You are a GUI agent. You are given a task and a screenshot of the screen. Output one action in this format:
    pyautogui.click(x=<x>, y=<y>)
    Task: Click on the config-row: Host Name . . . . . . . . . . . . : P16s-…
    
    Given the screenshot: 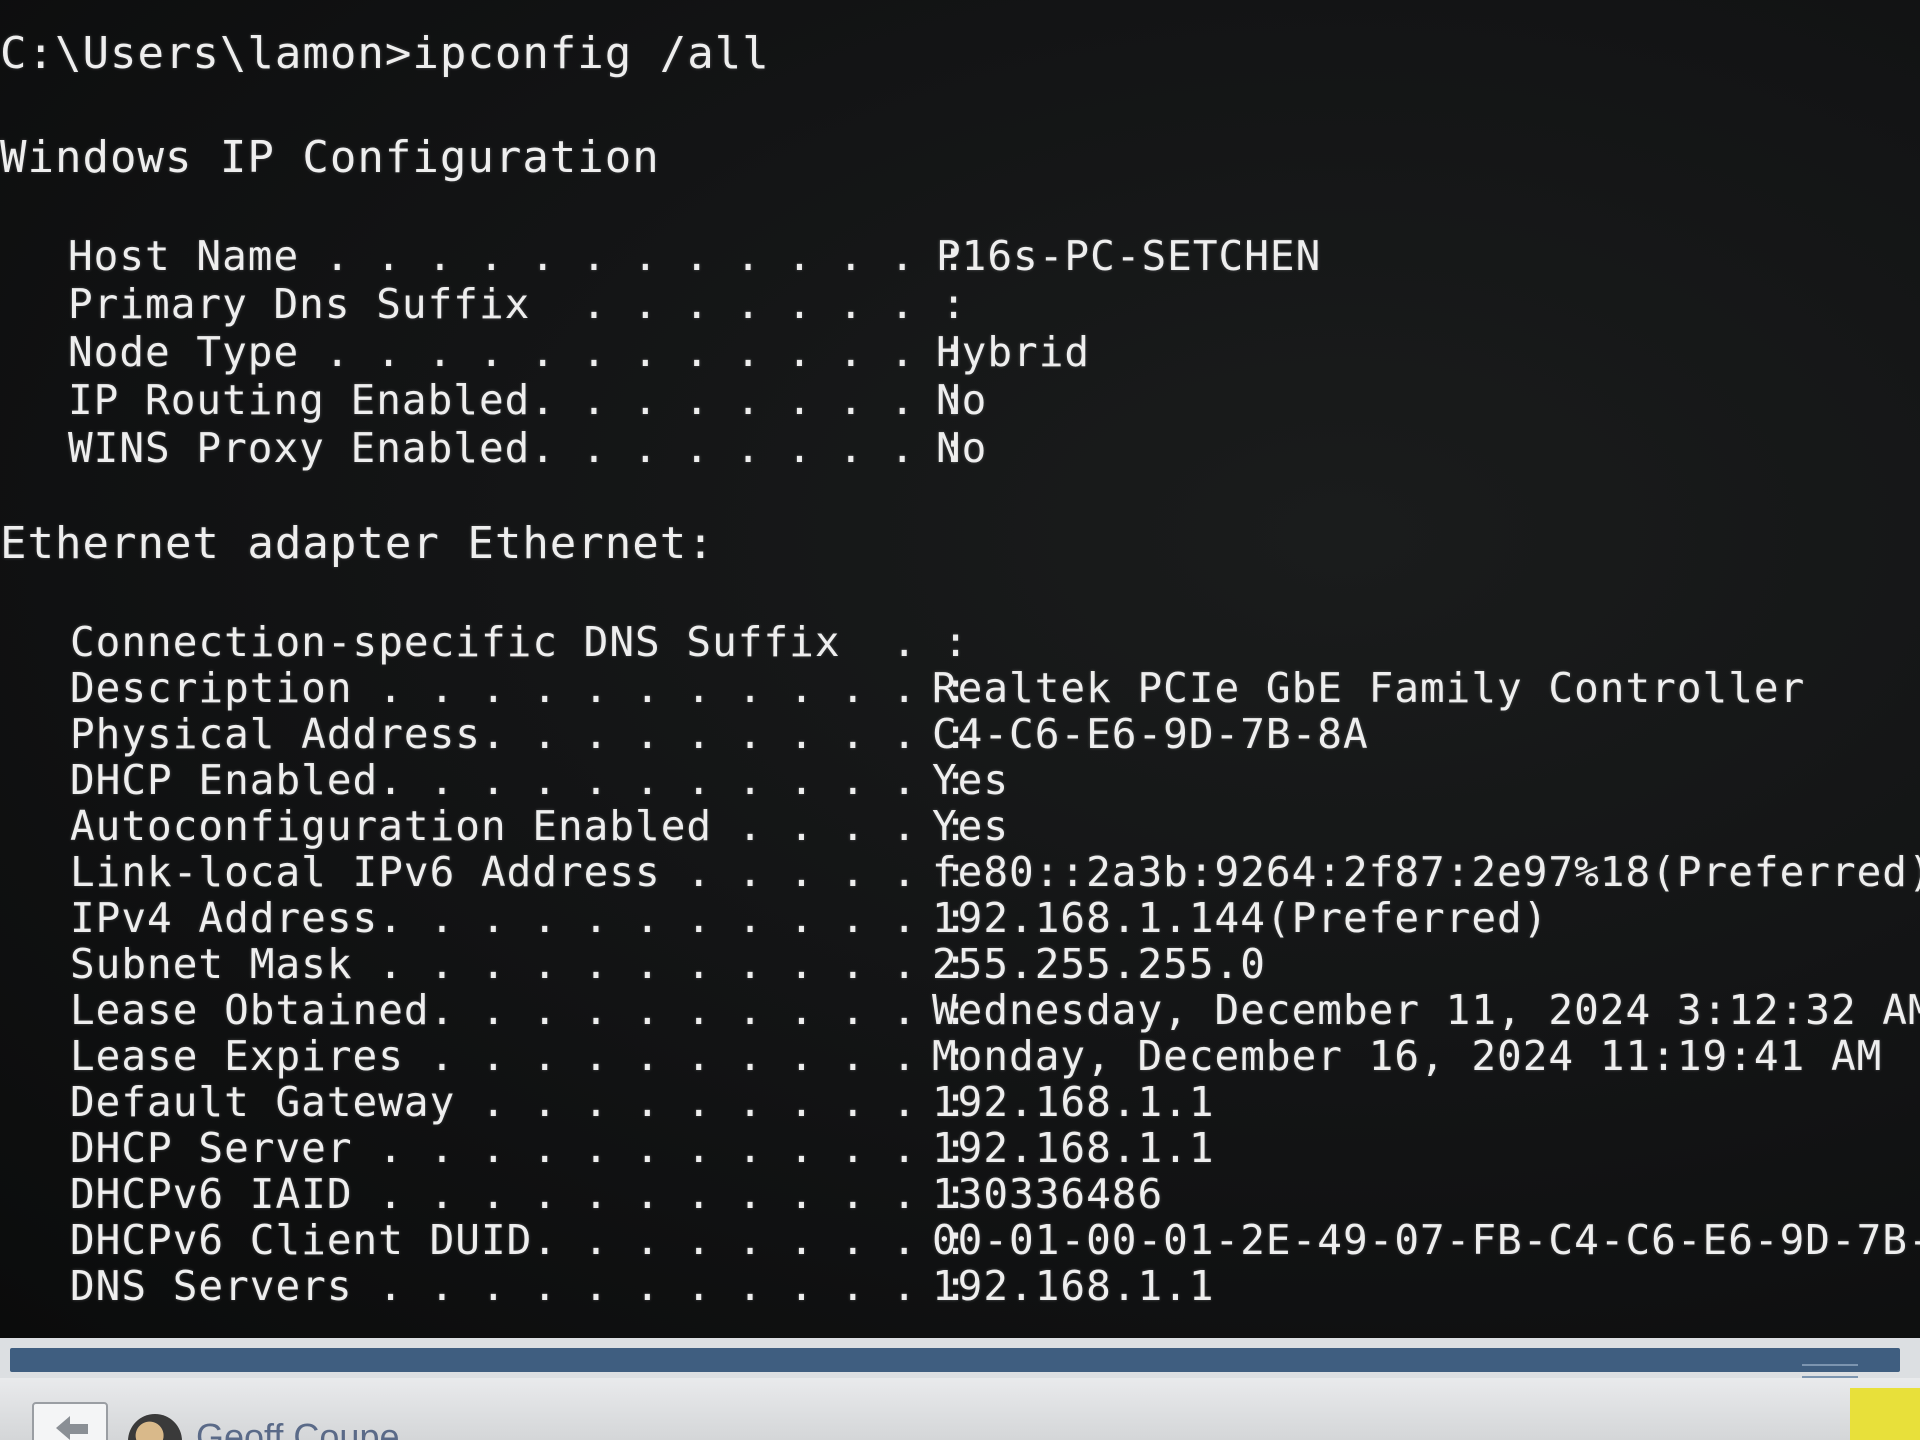 What is the action you would take?
    pyautogui.click(x=694, y=256)
    